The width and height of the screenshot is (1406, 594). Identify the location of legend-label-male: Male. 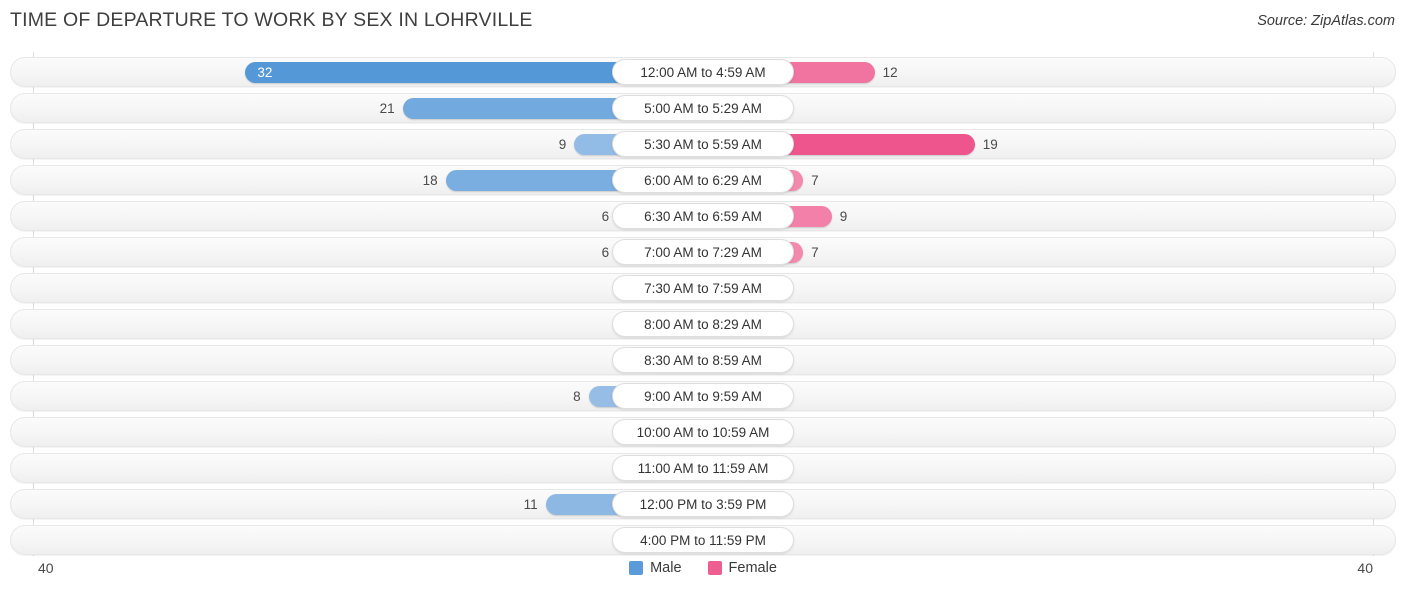
(666, 568).